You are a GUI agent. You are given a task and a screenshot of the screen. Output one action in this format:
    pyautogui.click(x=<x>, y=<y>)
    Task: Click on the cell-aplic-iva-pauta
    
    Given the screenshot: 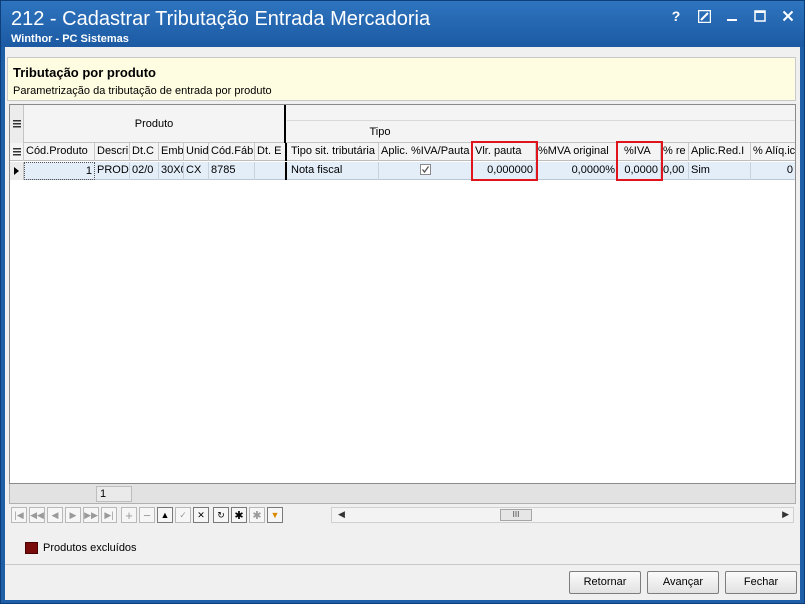 What is the action you would take?
    pyautogui.click(x=426, y=171)
    